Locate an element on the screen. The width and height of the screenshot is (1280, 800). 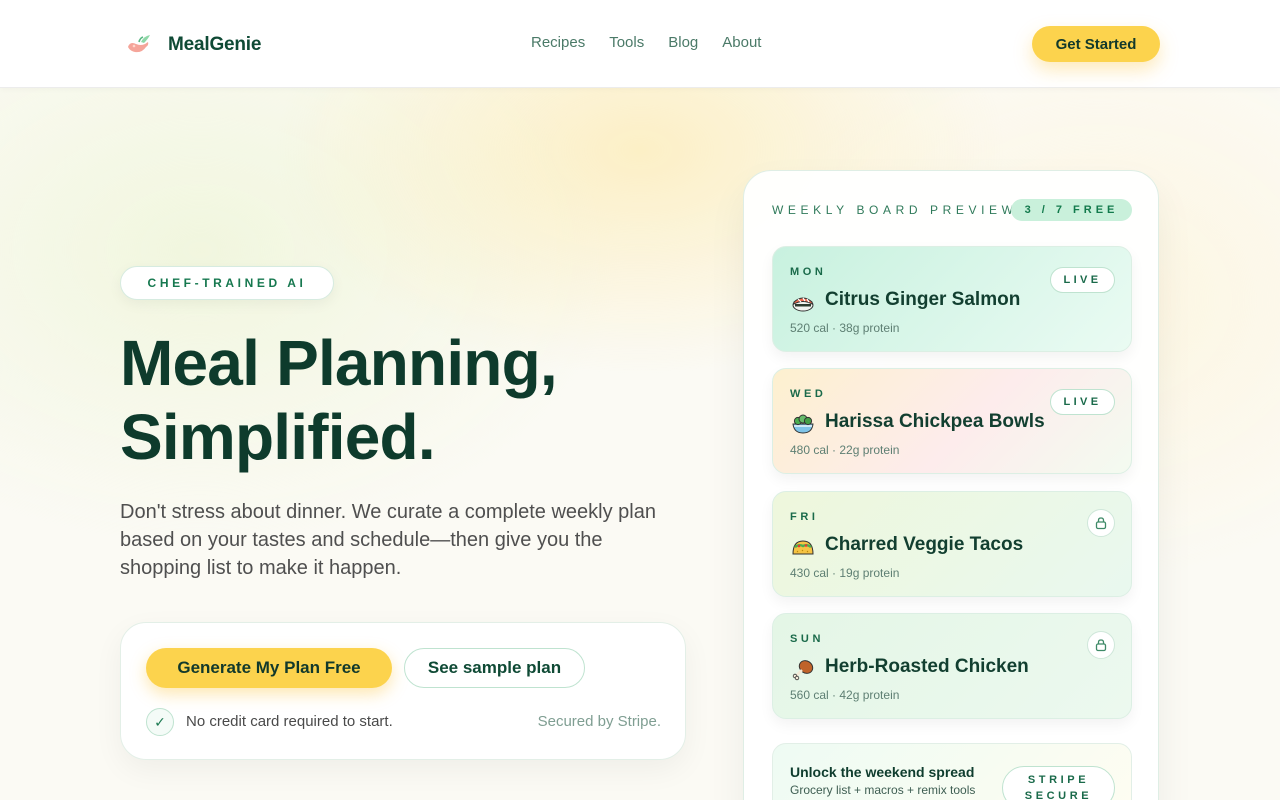
chef-trained-badge: CHEF-TRAINED AI is located at coordinates (227, 283).